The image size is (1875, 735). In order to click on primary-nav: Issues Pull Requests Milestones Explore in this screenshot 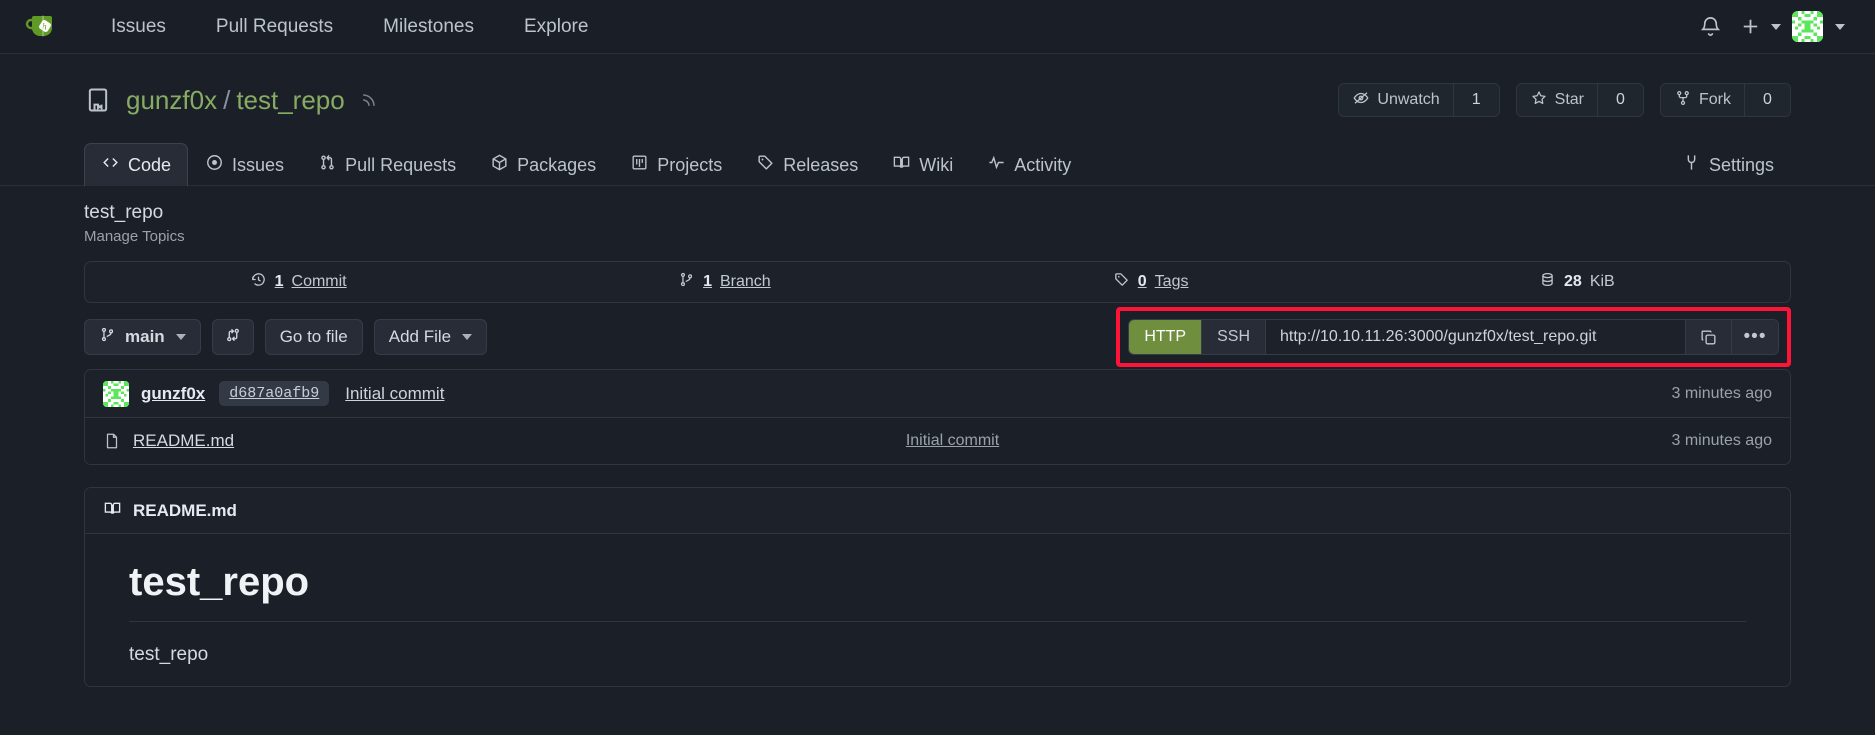, I will do `click(349, 27)`.